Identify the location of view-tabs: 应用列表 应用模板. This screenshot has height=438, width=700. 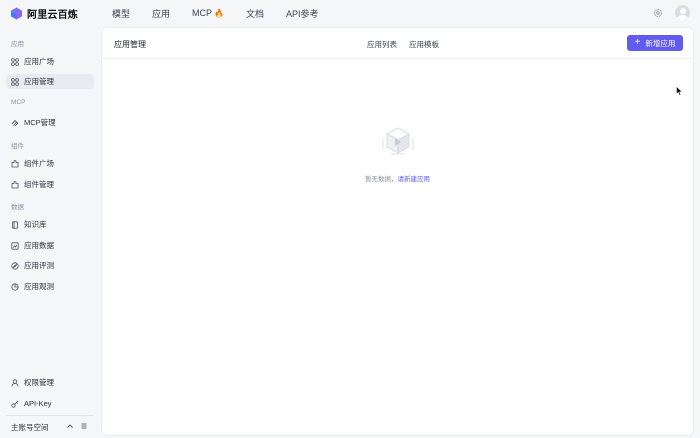
(409, 44).